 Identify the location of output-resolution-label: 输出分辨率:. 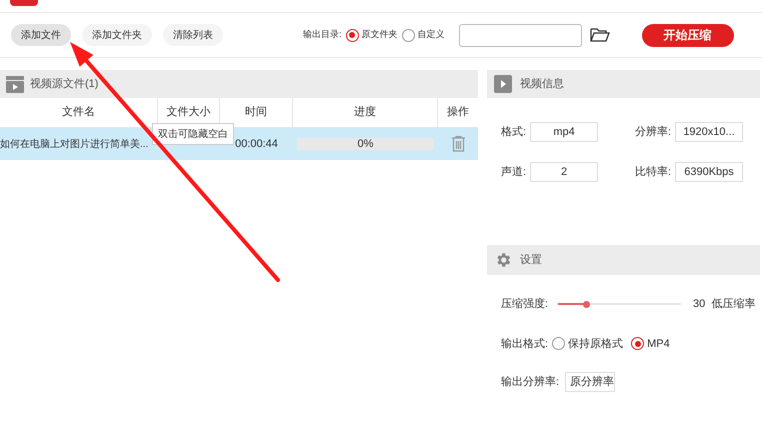
(530, 382).